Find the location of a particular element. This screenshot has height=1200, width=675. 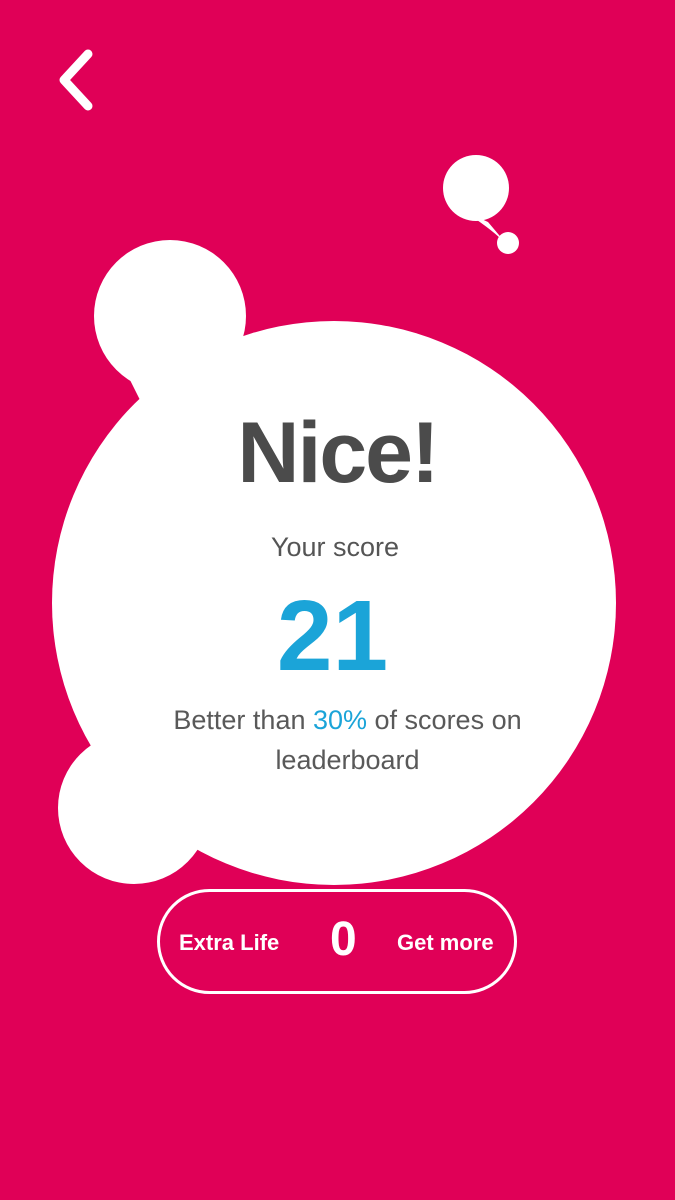

score-label: Your score is located at coordinates (335, 547).